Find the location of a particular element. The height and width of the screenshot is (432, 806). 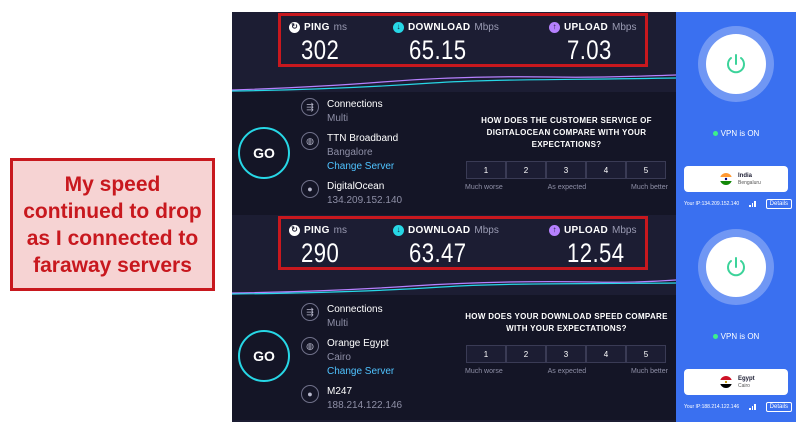

location-country: Egypt is located at coordinates (746, 378).